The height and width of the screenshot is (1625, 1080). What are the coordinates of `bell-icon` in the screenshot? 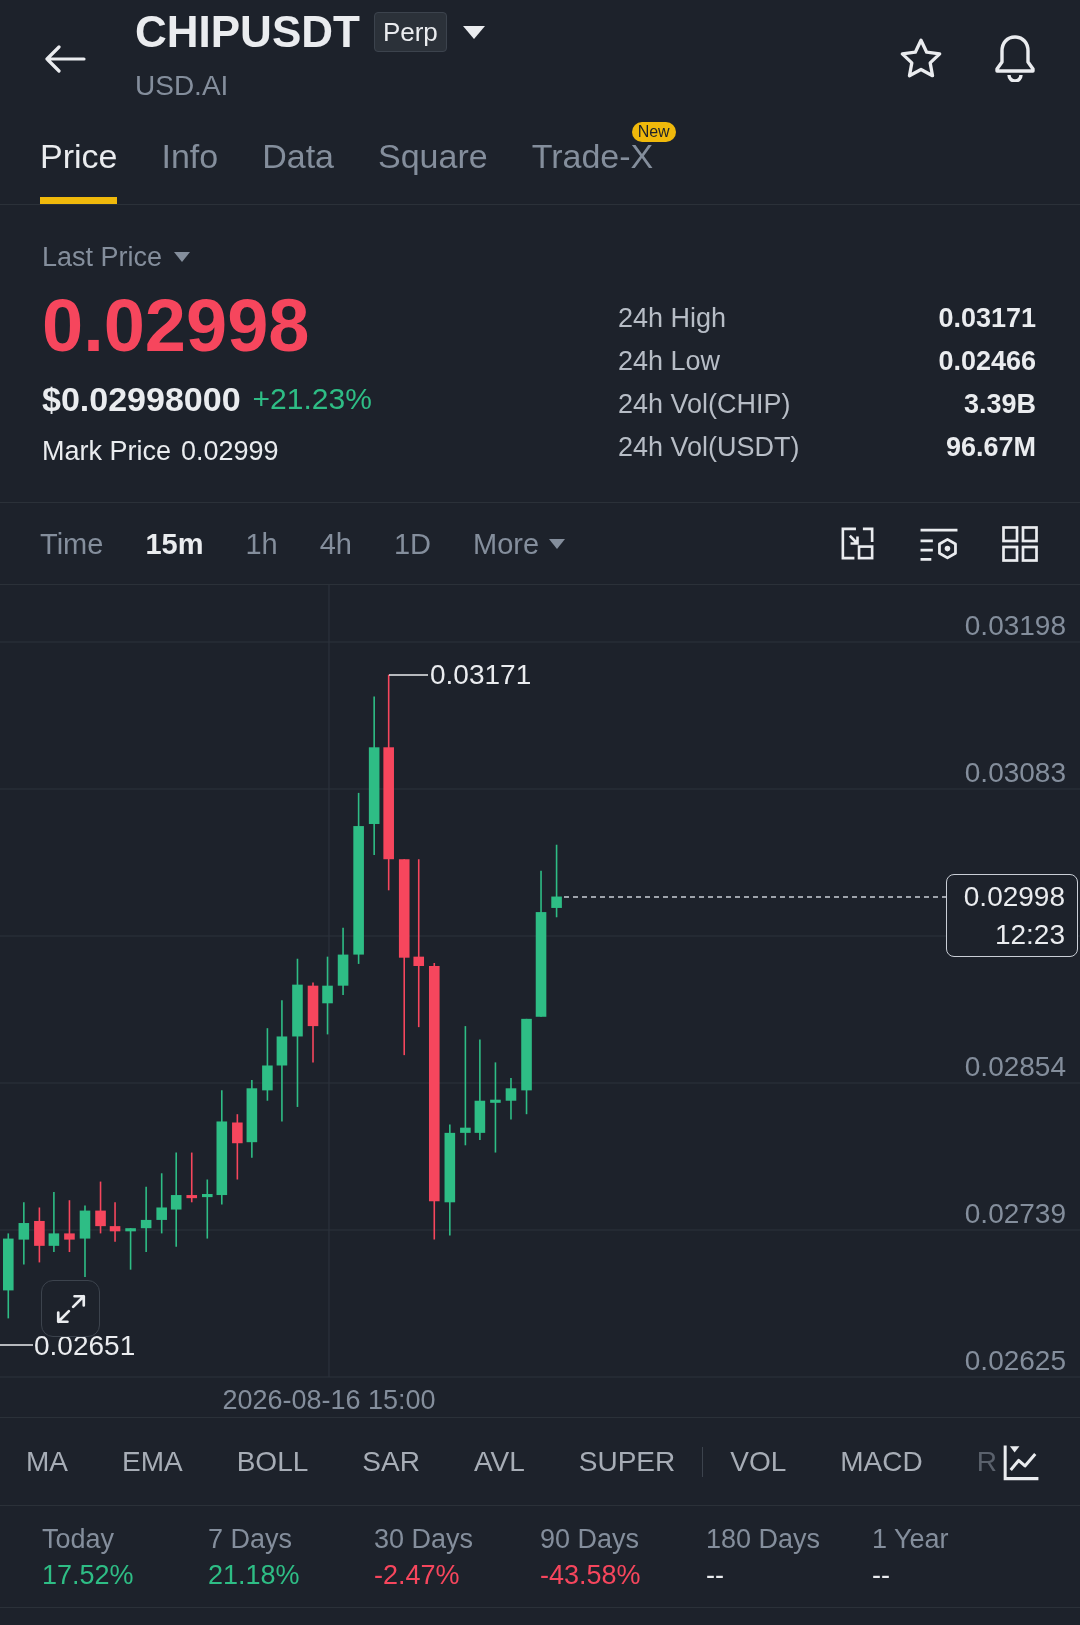 It's located at (1015, 58).